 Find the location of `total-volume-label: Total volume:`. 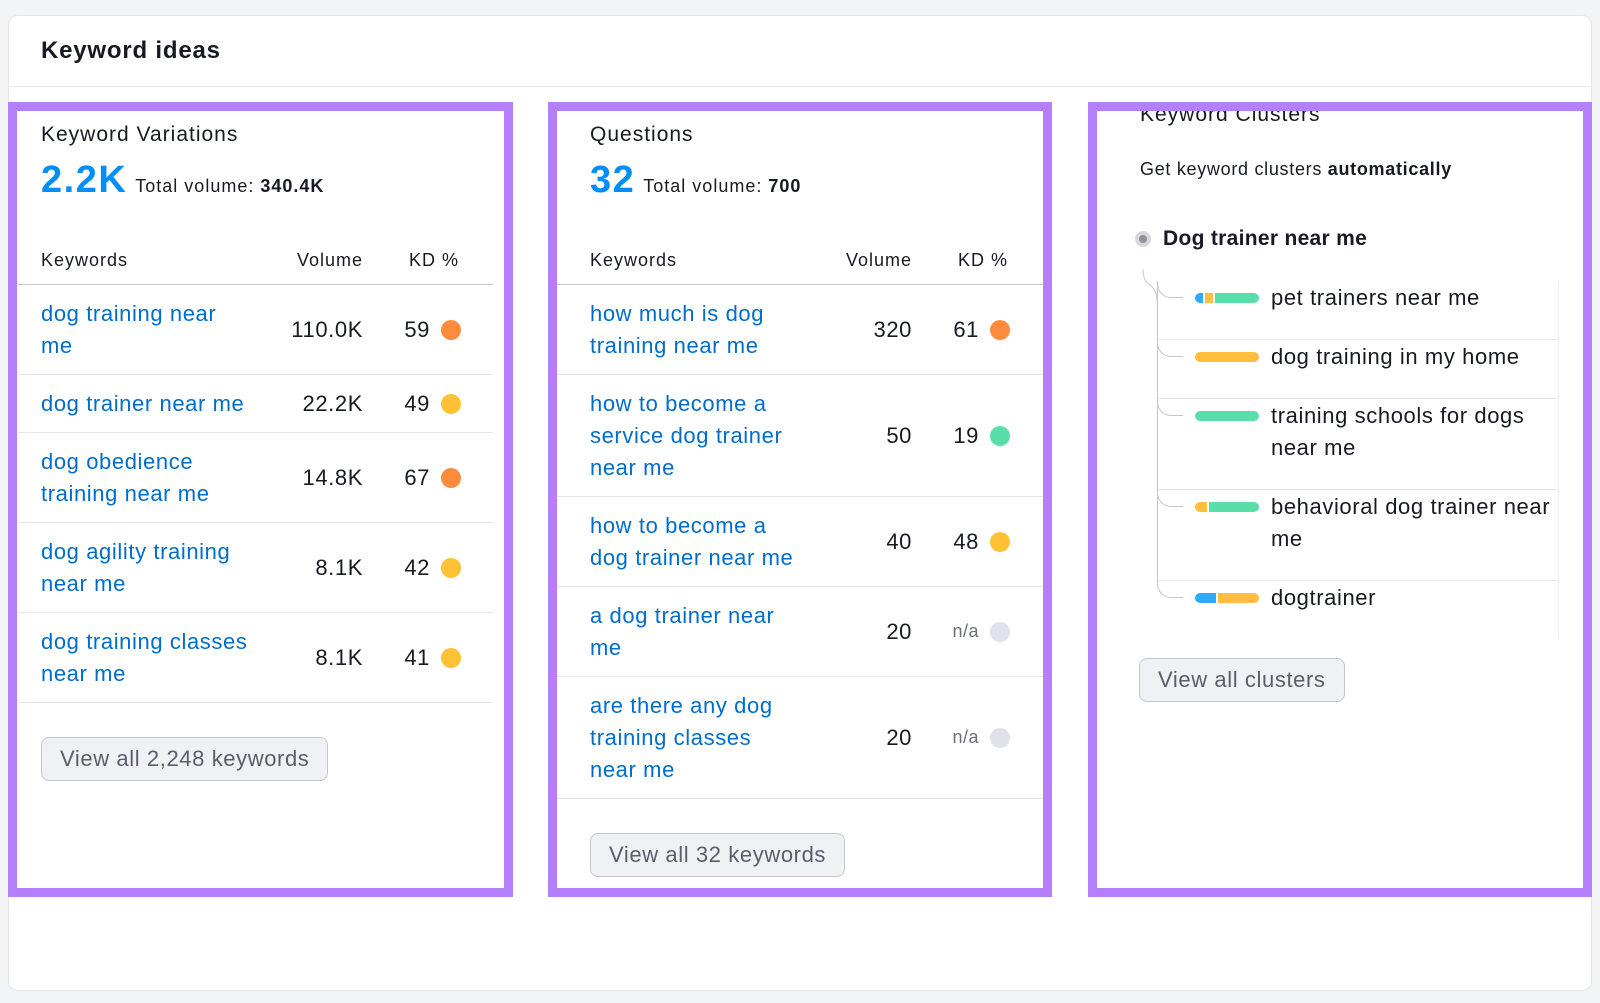

total-volume-label: Total volume: is located at coordinates (195, 186).